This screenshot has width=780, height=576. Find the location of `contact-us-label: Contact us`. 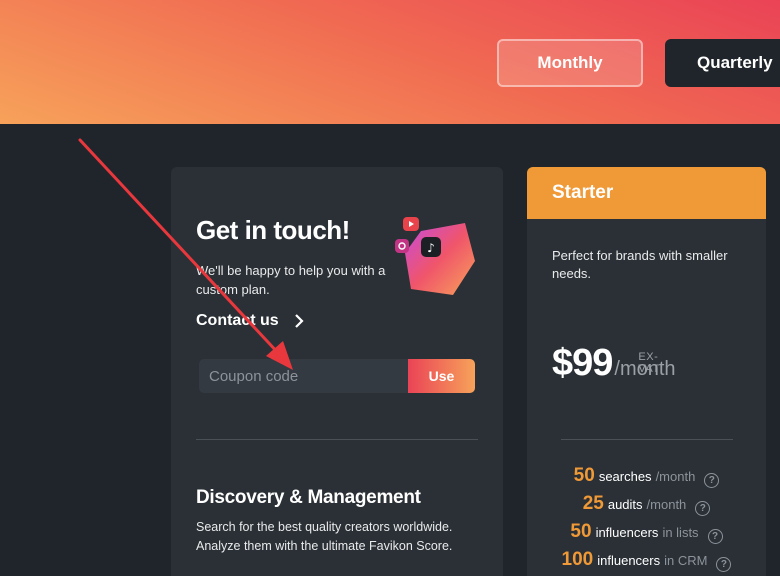

contact-us-label: Contact us is located at coordinates (237, 320).